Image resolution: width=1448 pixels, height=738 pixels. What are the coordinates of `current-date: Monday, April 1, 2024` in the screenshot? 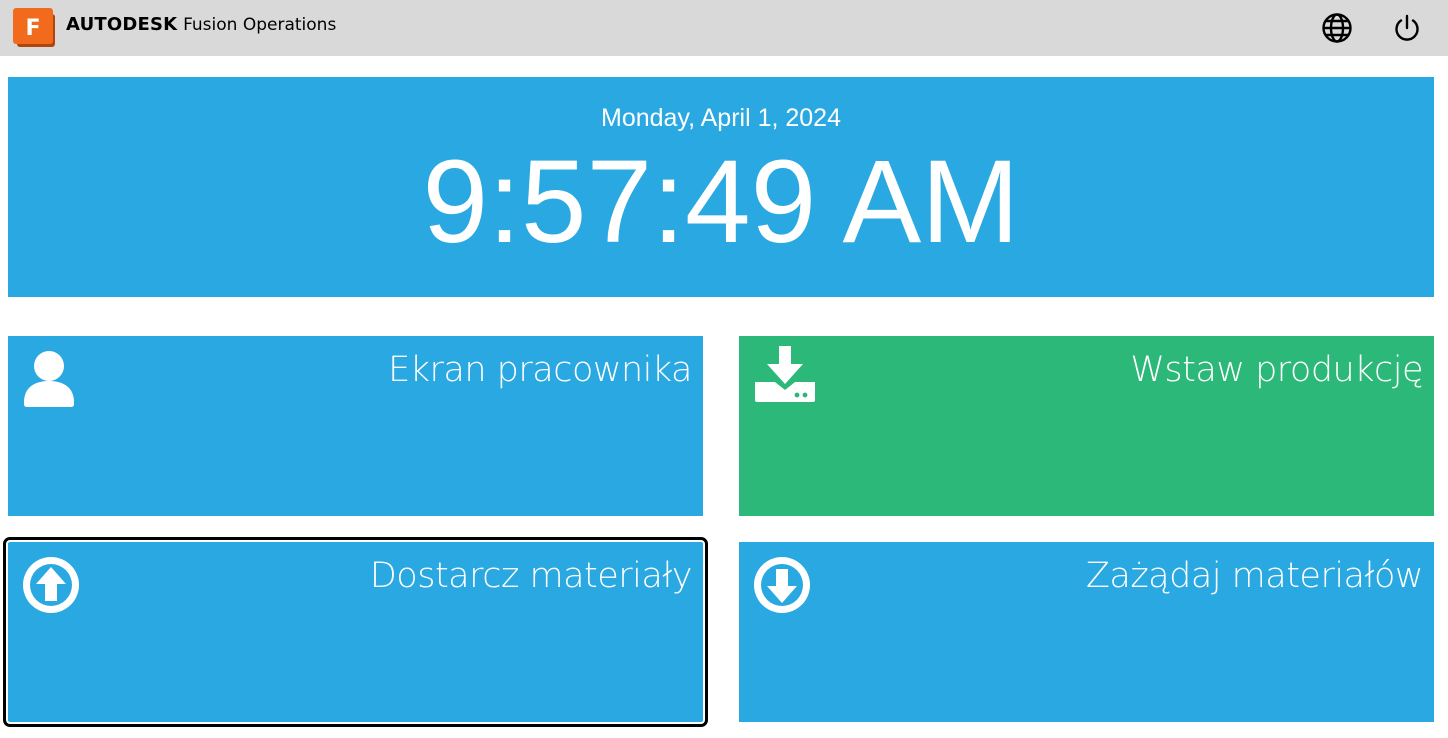 It's located at (721, 118).